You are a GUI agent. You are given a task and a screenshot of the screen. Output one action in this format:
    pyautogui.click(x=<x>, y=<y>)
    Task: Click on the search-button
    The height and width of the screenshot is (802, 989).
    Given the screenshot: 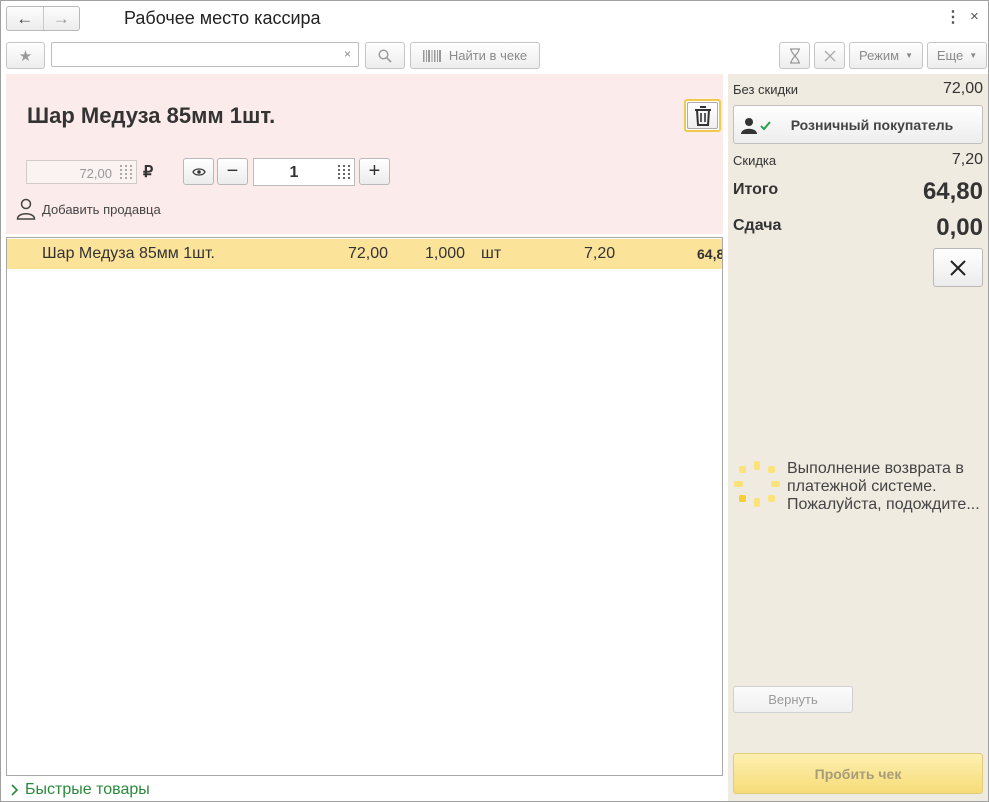 What is the action you would take?
    pyautogui.click(x=385, y=55)
    